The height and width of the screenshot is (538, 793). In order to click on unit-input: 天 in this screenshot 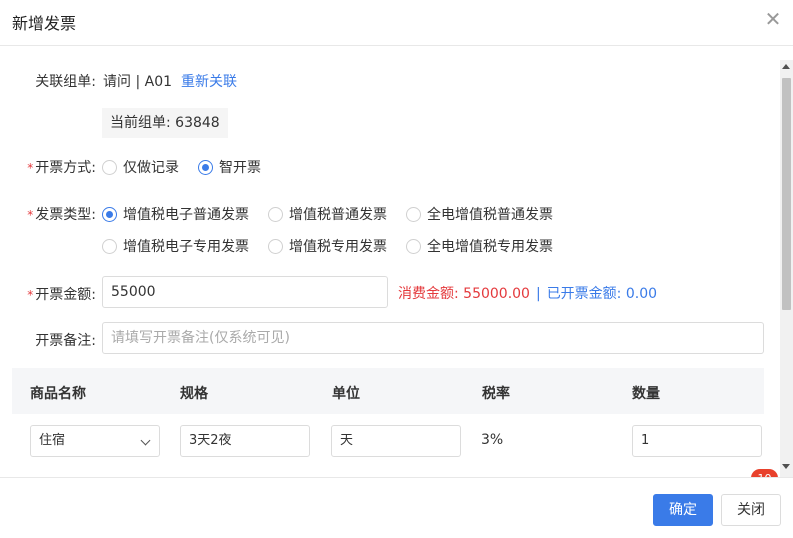, I will do `click(396, 441)`.